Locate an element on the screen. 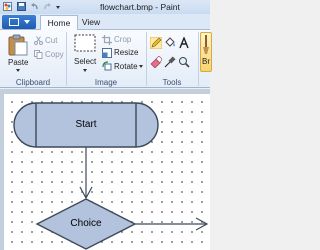 The image size is (320, 250). start-shape-label: Start is located at coordinates (86, 124).